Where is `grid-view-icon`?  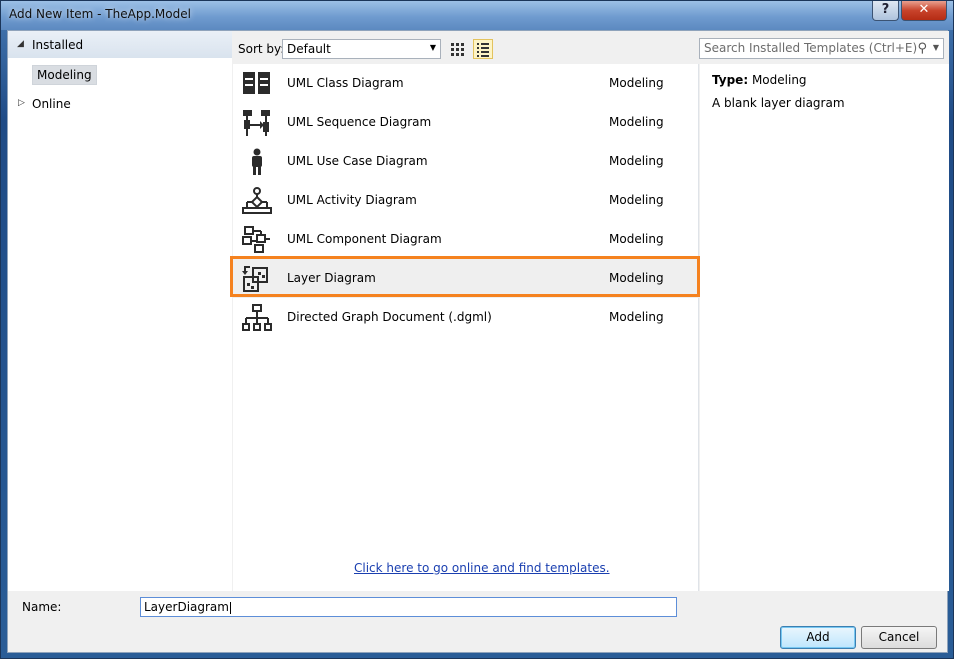 grid-view-icon is located at coordinates (457, 49).